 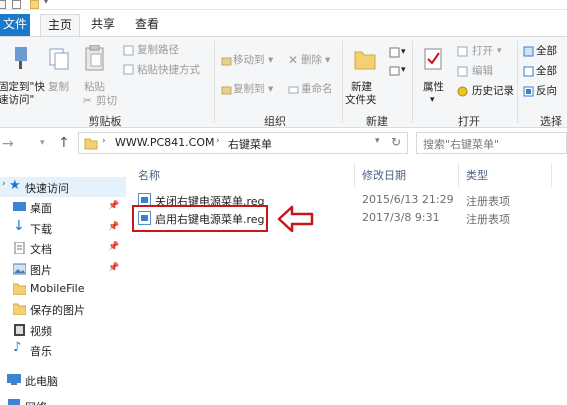 What do you see at coordinates (60, 25) in the screenshot?
I see `tab-home: 主页` at bounding box center [60, 25].